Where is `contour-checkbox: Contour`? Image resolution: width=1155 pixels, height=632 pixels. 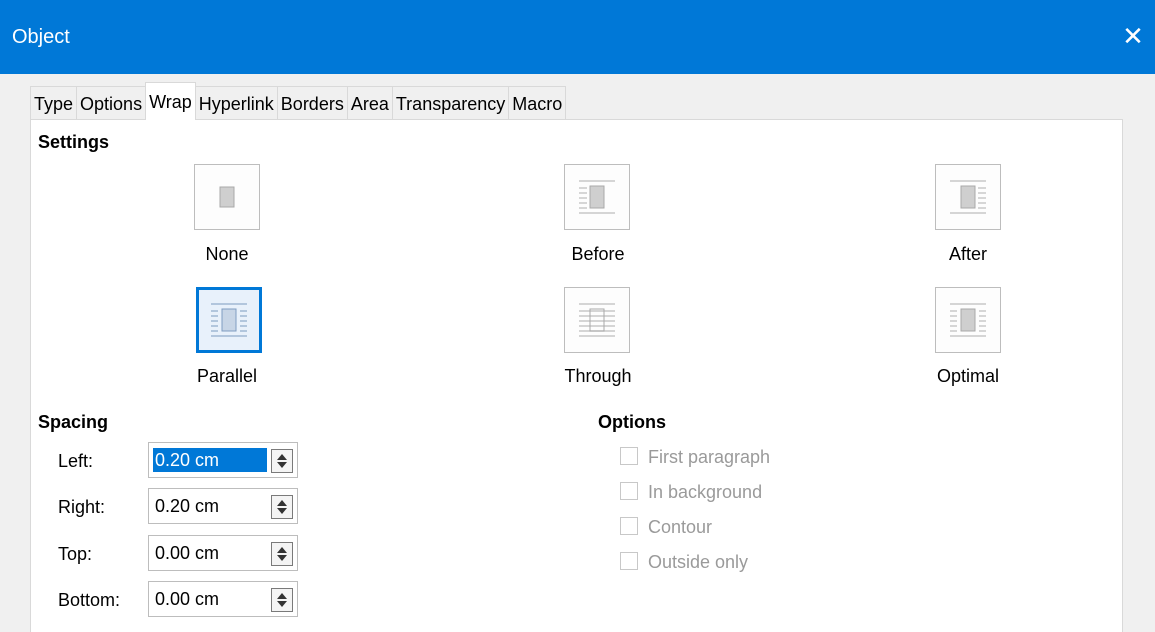 contour-checkbox: Contour is located at coordinates (666, 527).